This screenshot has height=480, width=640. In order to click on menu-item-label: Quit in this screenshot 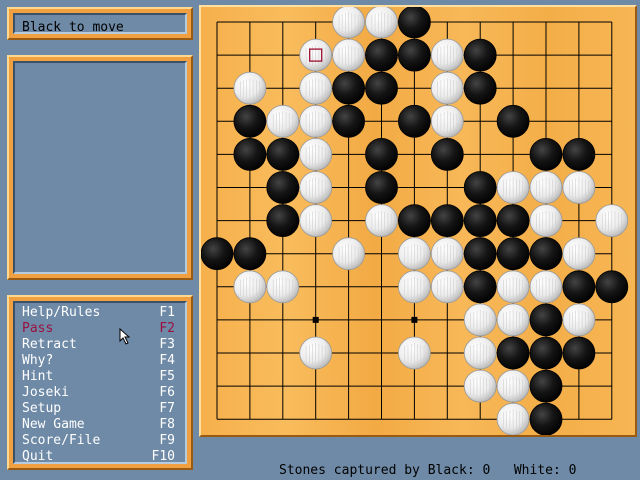, I will do `click(38, 456)`.